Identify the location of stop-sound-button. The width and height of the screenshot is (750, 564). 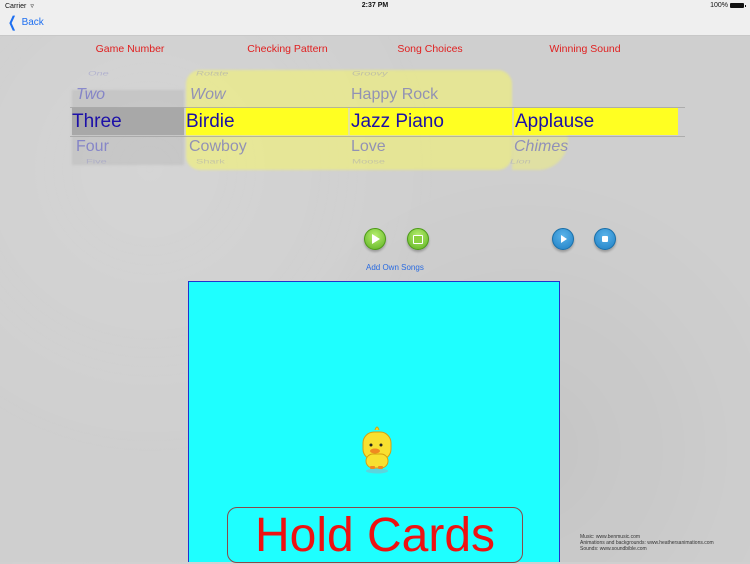
(605, 239).